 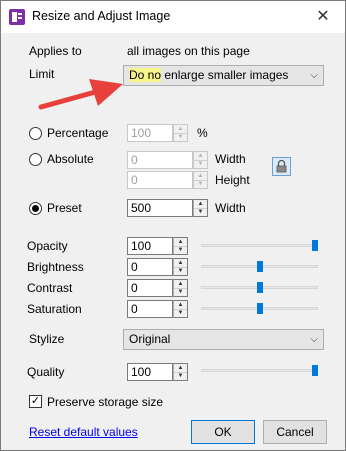 What do you see at coordinates (173, 17) in the screenshot?
I see `title-bar: Resize and Adjust Image ✕` at bounding box center [173, 17].